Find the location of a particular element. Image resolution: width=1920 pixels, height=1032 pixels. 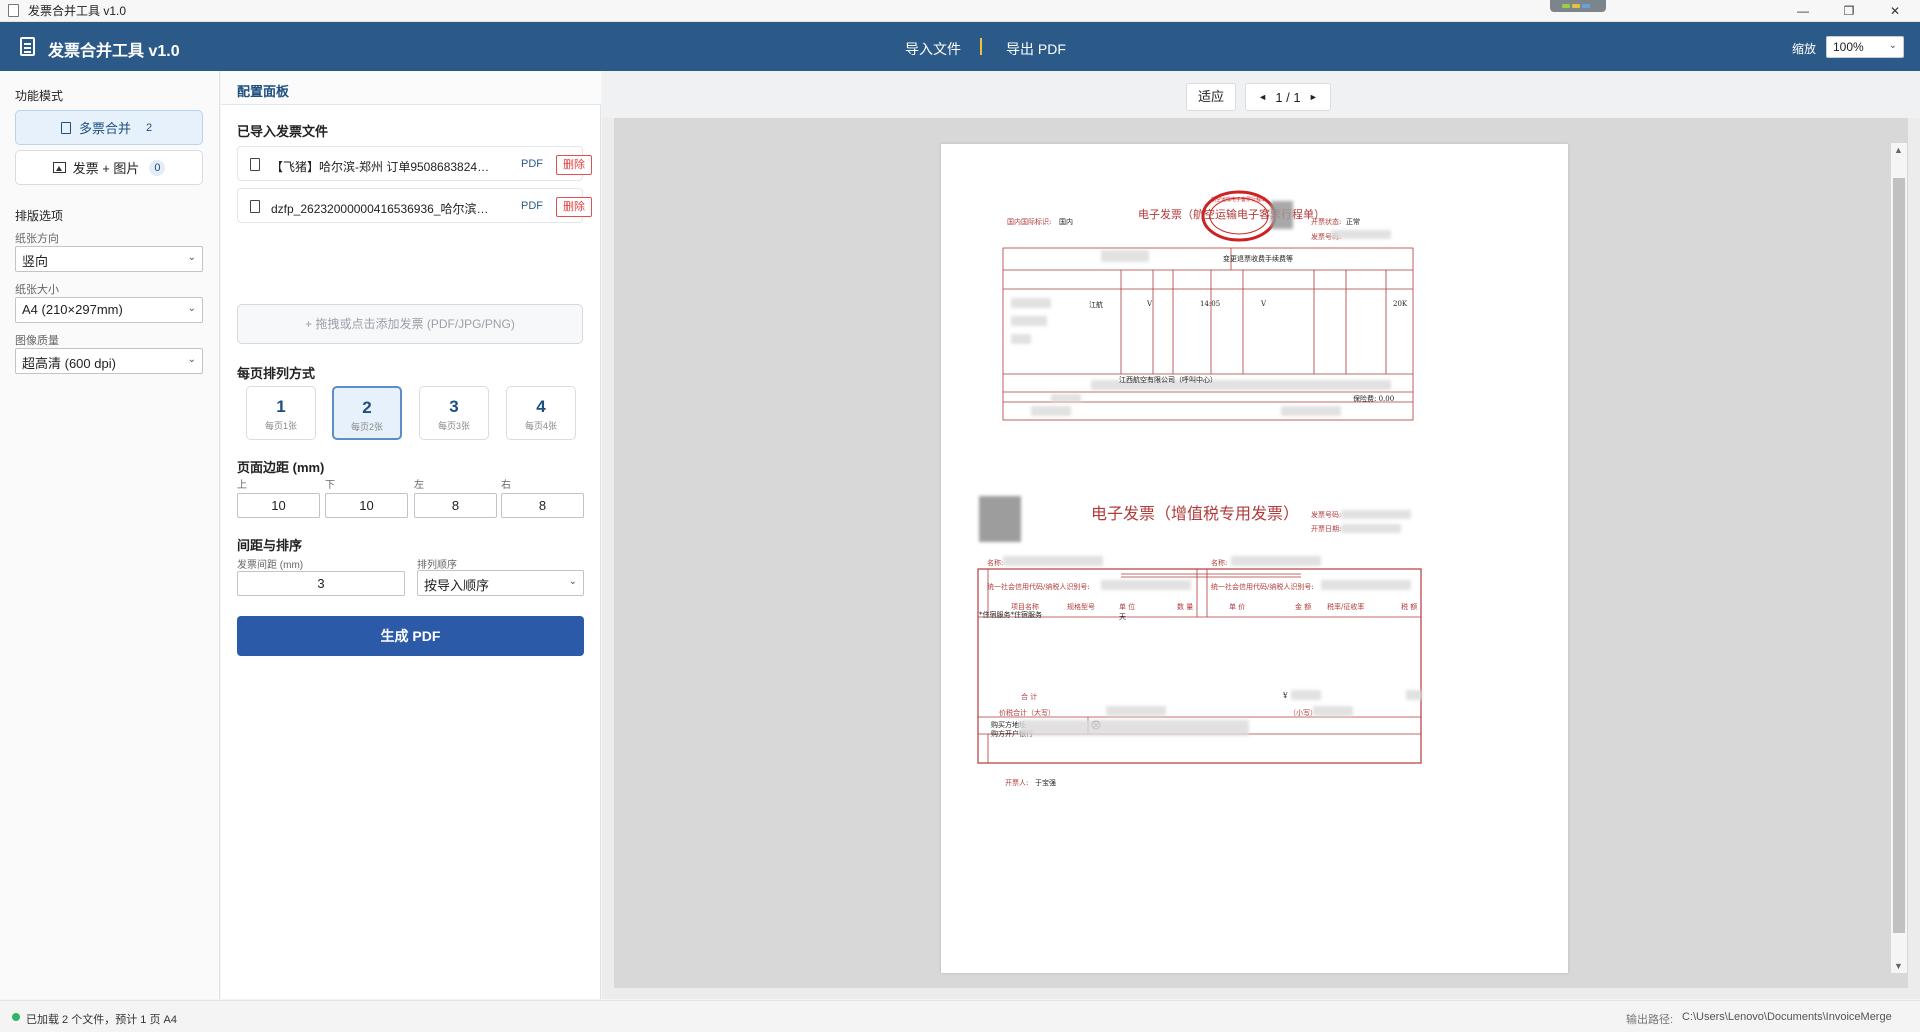

invoice-1-frame is located at coordinates (1208, 305).